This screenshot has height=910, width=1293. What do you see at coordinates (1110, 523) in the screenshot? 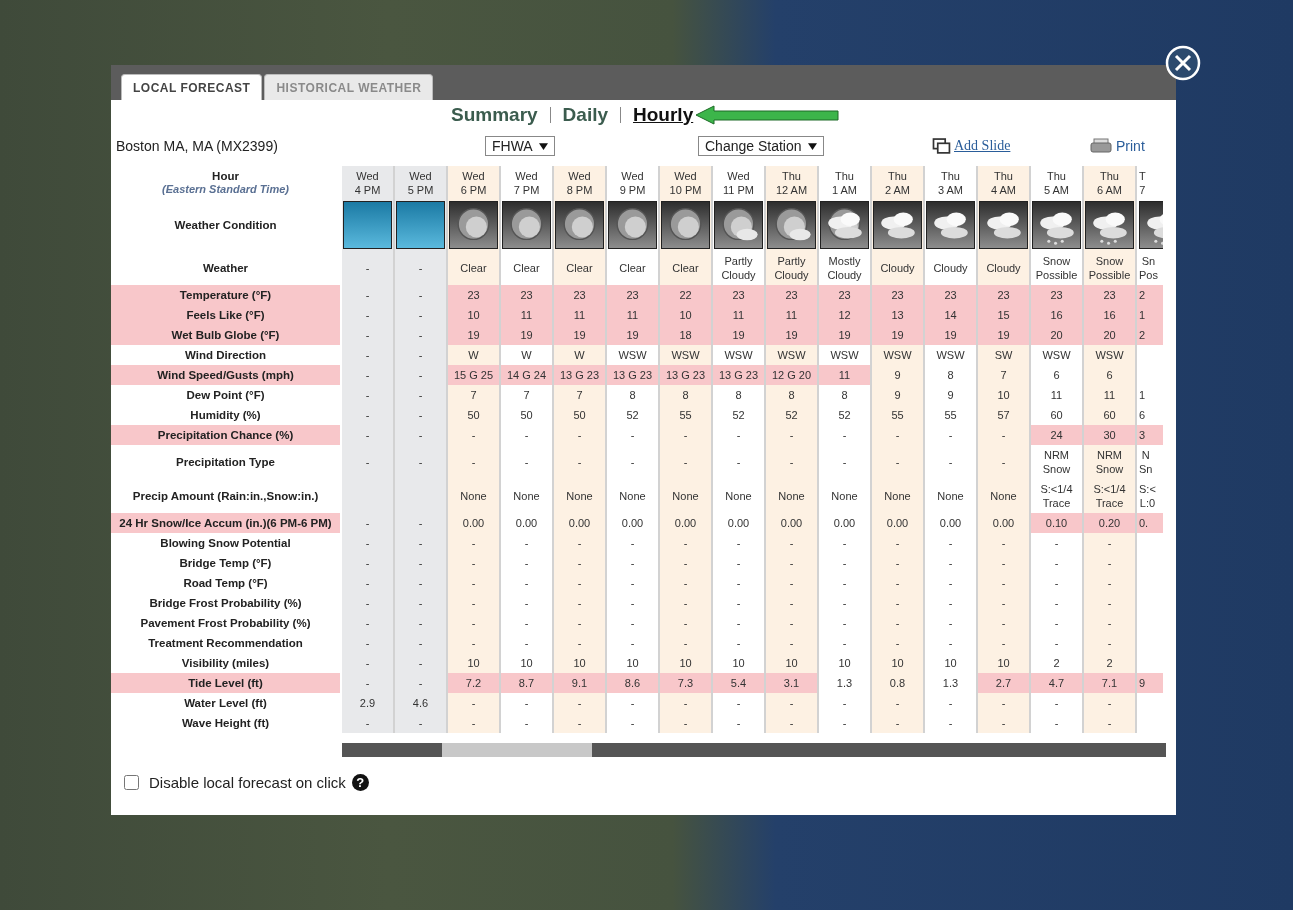
I see `table-cell: 0.20` at bounding box center [1110, 523].